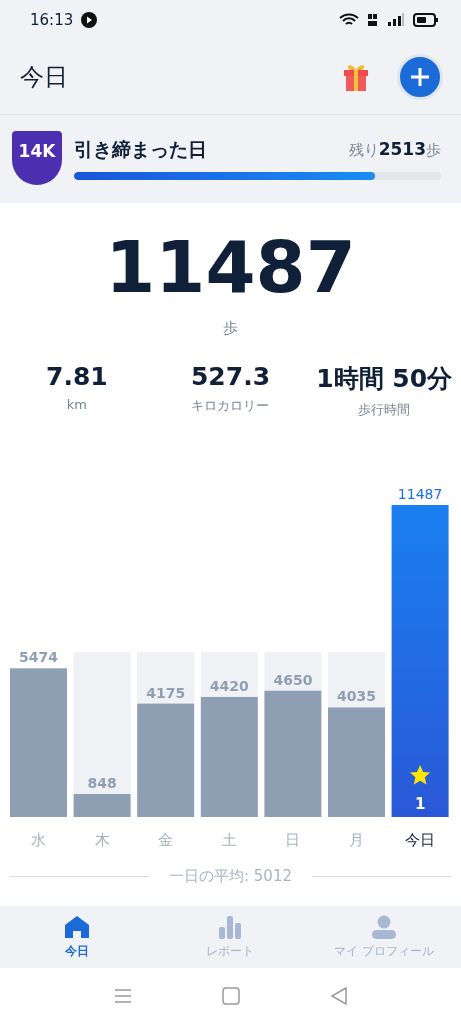  I want to click on battery-icon, so click(426, 20).